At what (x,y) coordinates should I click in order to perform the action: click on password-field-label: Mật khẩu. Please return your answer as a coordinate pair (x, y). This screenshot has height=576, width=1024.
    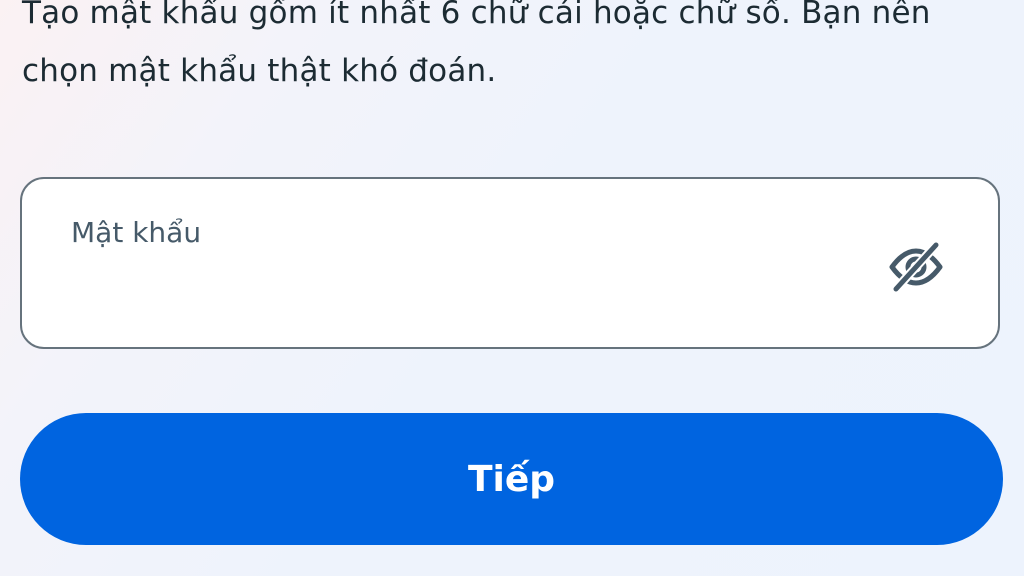
    Looking at the image, I should click on (136, 232).